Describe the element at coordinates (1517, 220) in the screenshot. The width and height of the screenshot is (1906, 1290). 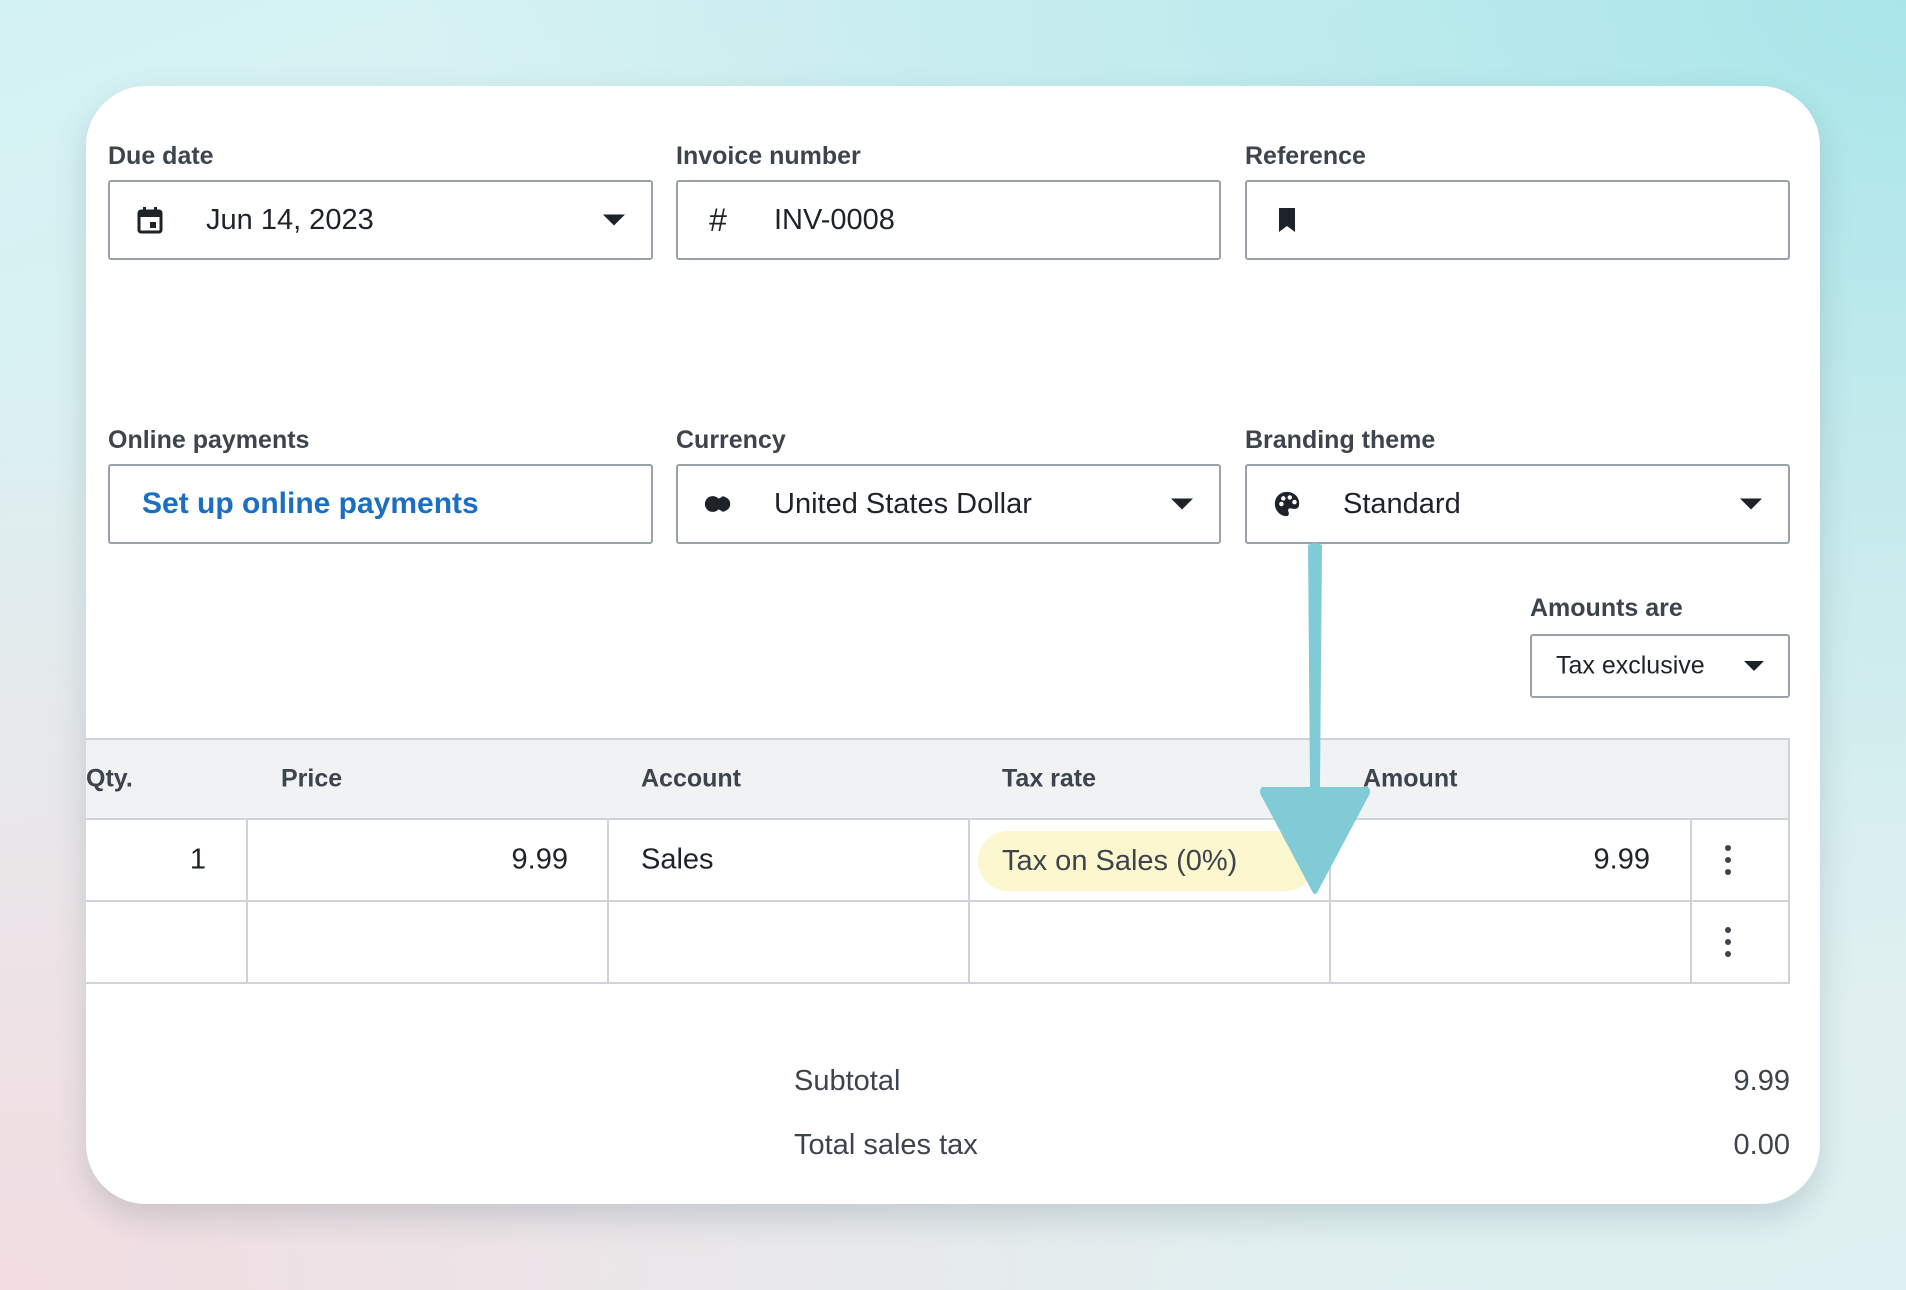
I see `reference-field` at that location.